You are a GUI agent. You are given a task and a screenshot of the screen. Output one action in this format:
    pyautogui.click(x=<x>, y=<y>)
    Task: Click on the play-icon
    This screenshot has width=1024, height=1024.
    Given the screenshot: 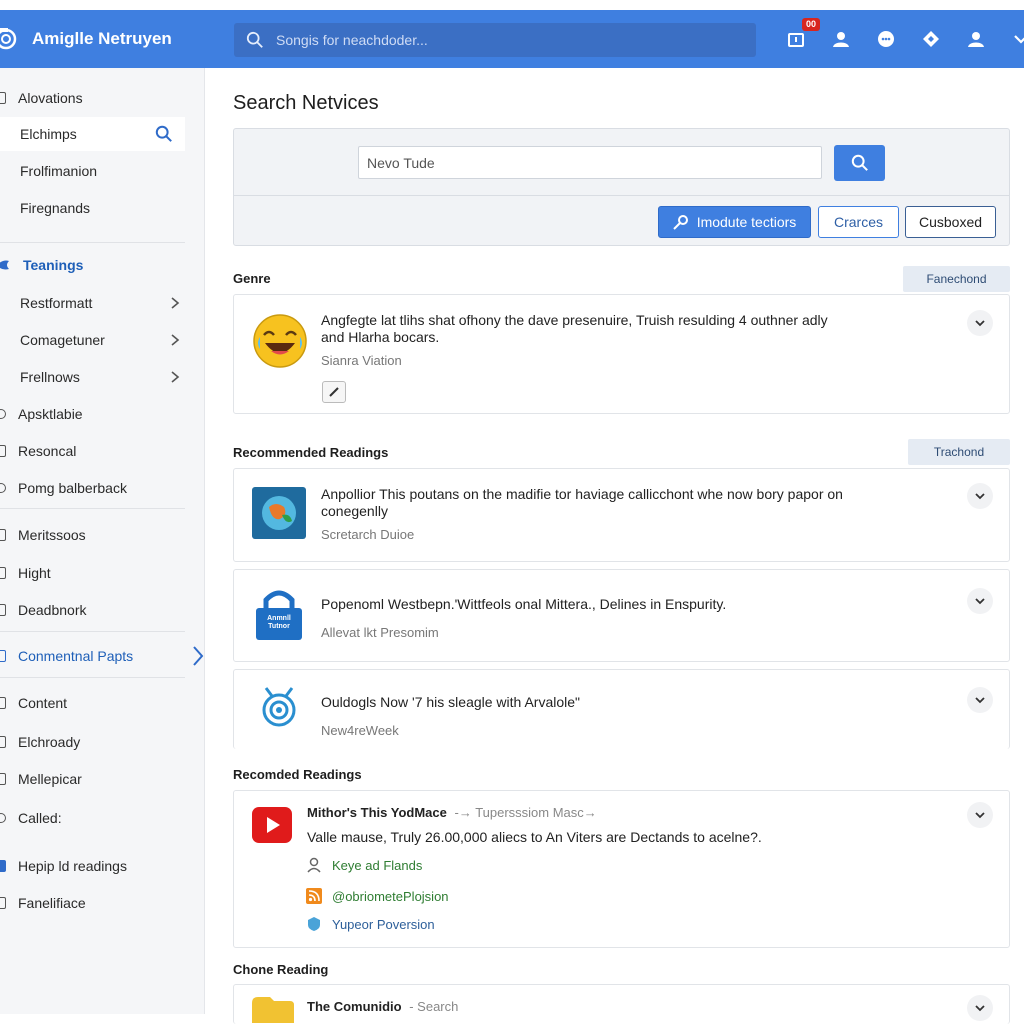 What is the action you would take?
    pyautogui.click(x=272, y=825)
    